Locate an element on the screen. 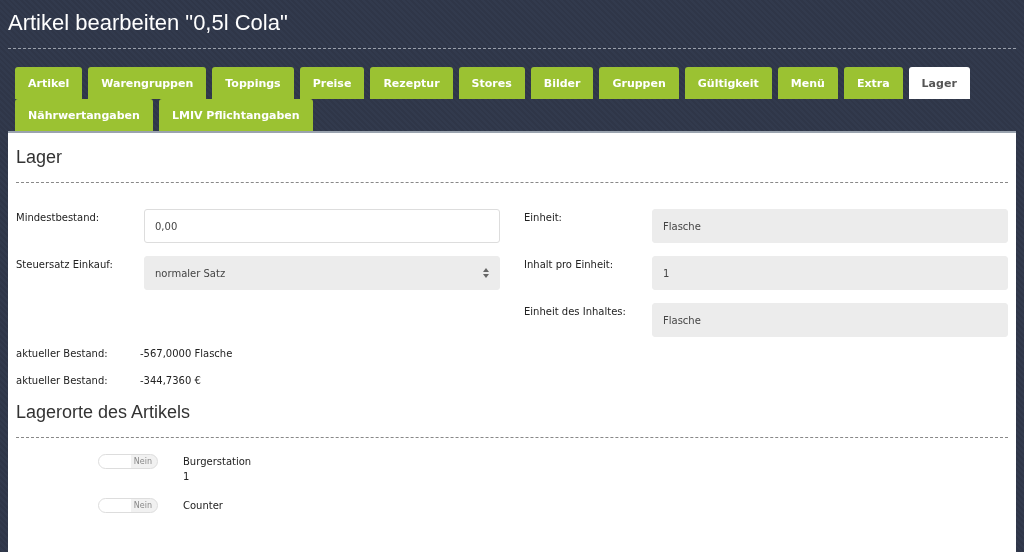  tab: Preise is located at coordinates (332, 83).